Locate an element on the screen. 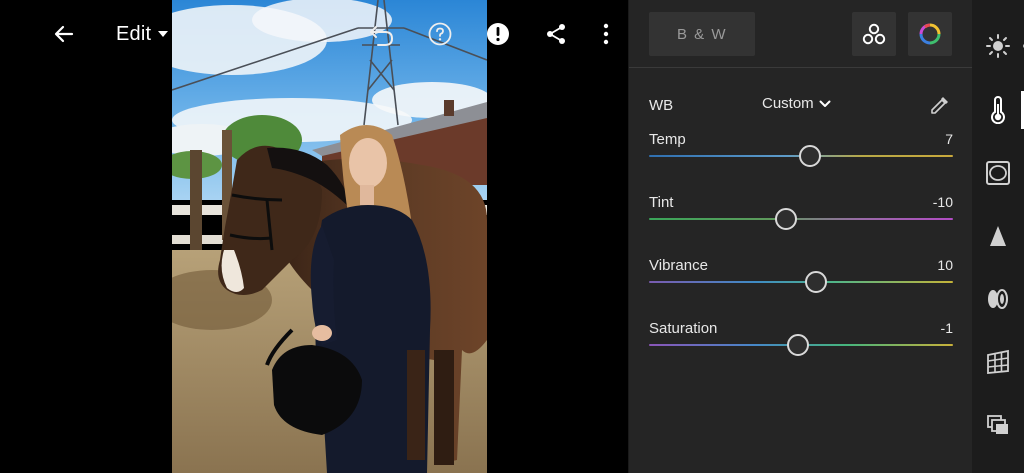 The height and width of the screenshot is (473, 1024). slider-value: -10 is located at coordinates (942, 202).